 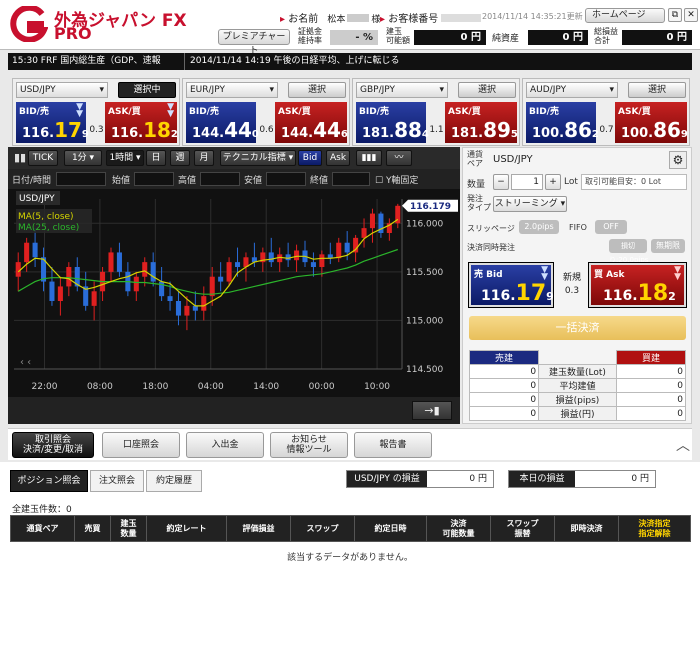 What do you see at coordinates (506, 39) in the screenshot?
I see `net-asset-label: 純資産` at bounding box center [506, 39].